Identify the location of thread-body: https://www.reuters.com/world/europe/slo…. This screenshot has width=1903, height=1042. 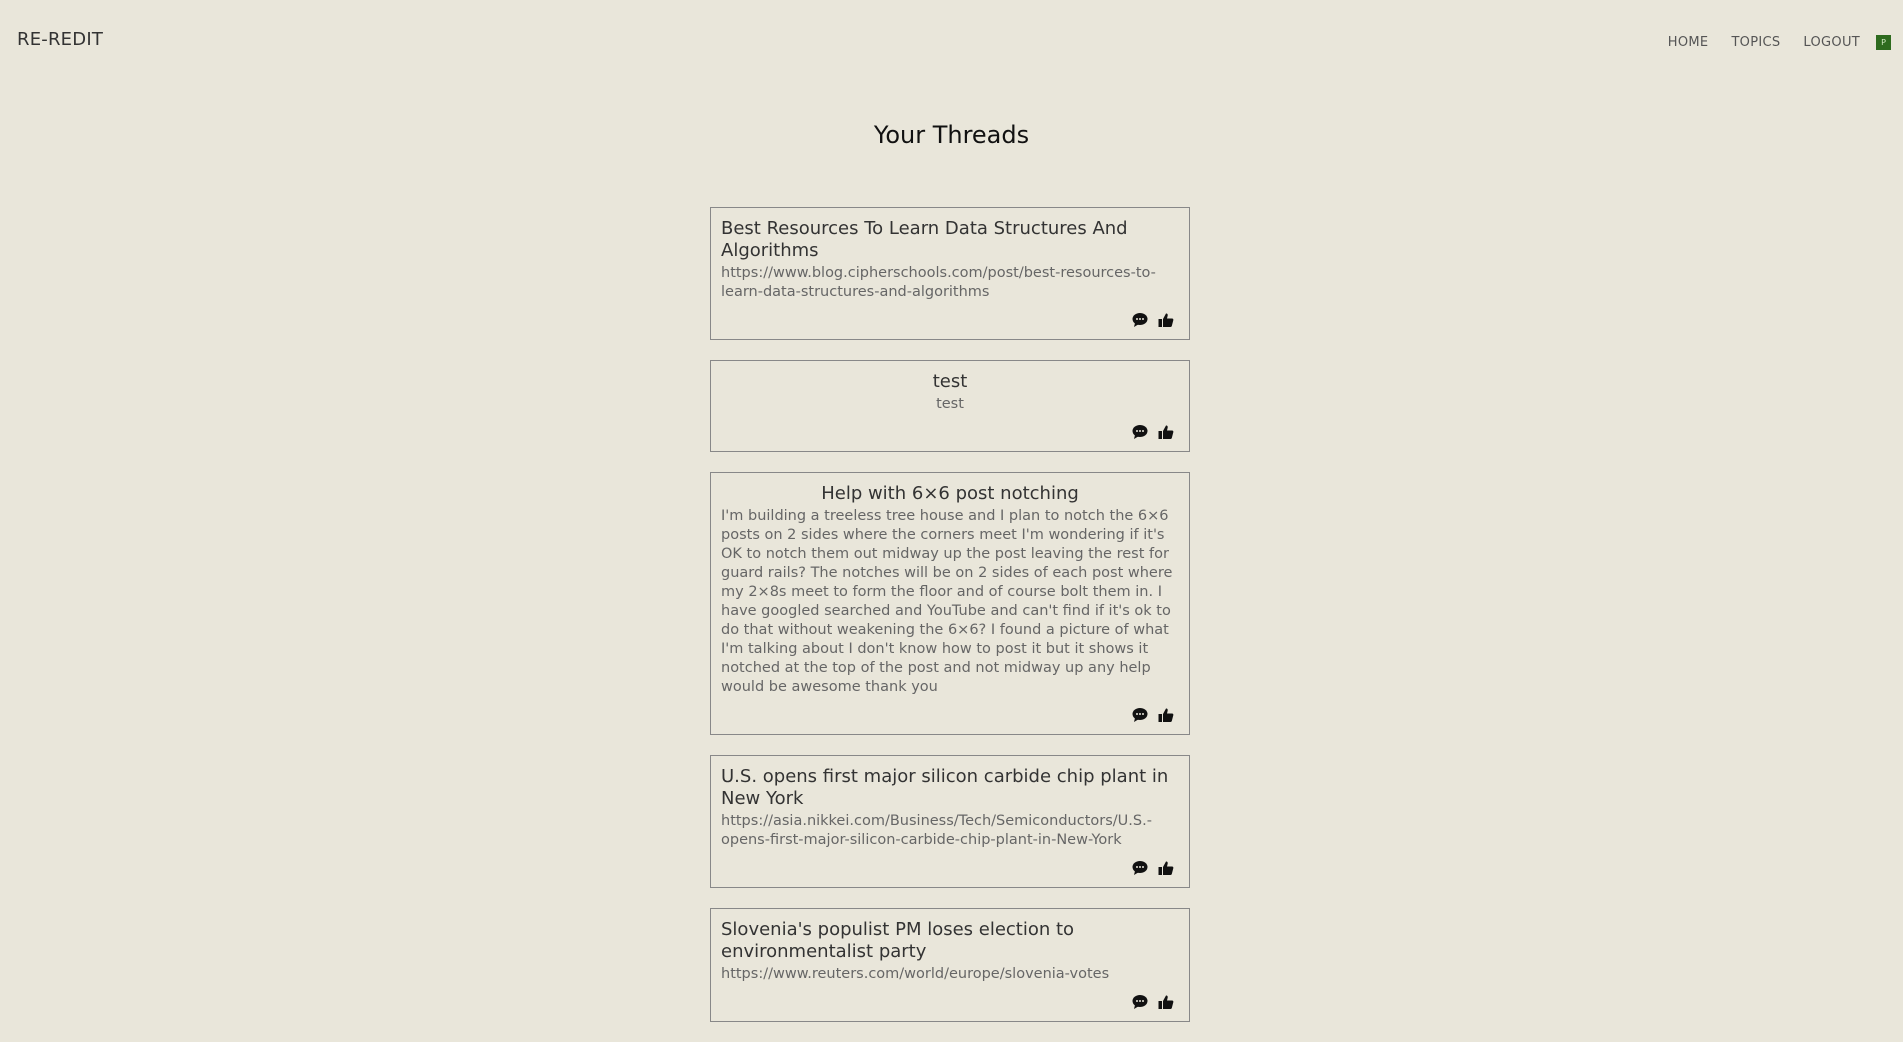
(915, 974).